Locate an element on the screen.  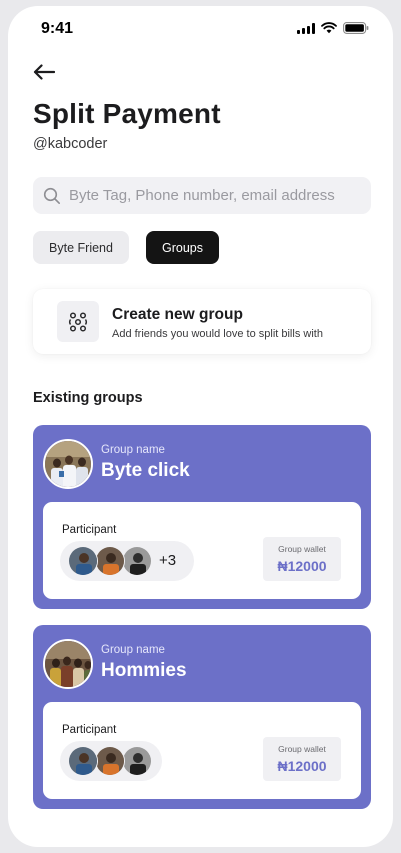
participants-list: +3 is located at coordinates (127, 561).